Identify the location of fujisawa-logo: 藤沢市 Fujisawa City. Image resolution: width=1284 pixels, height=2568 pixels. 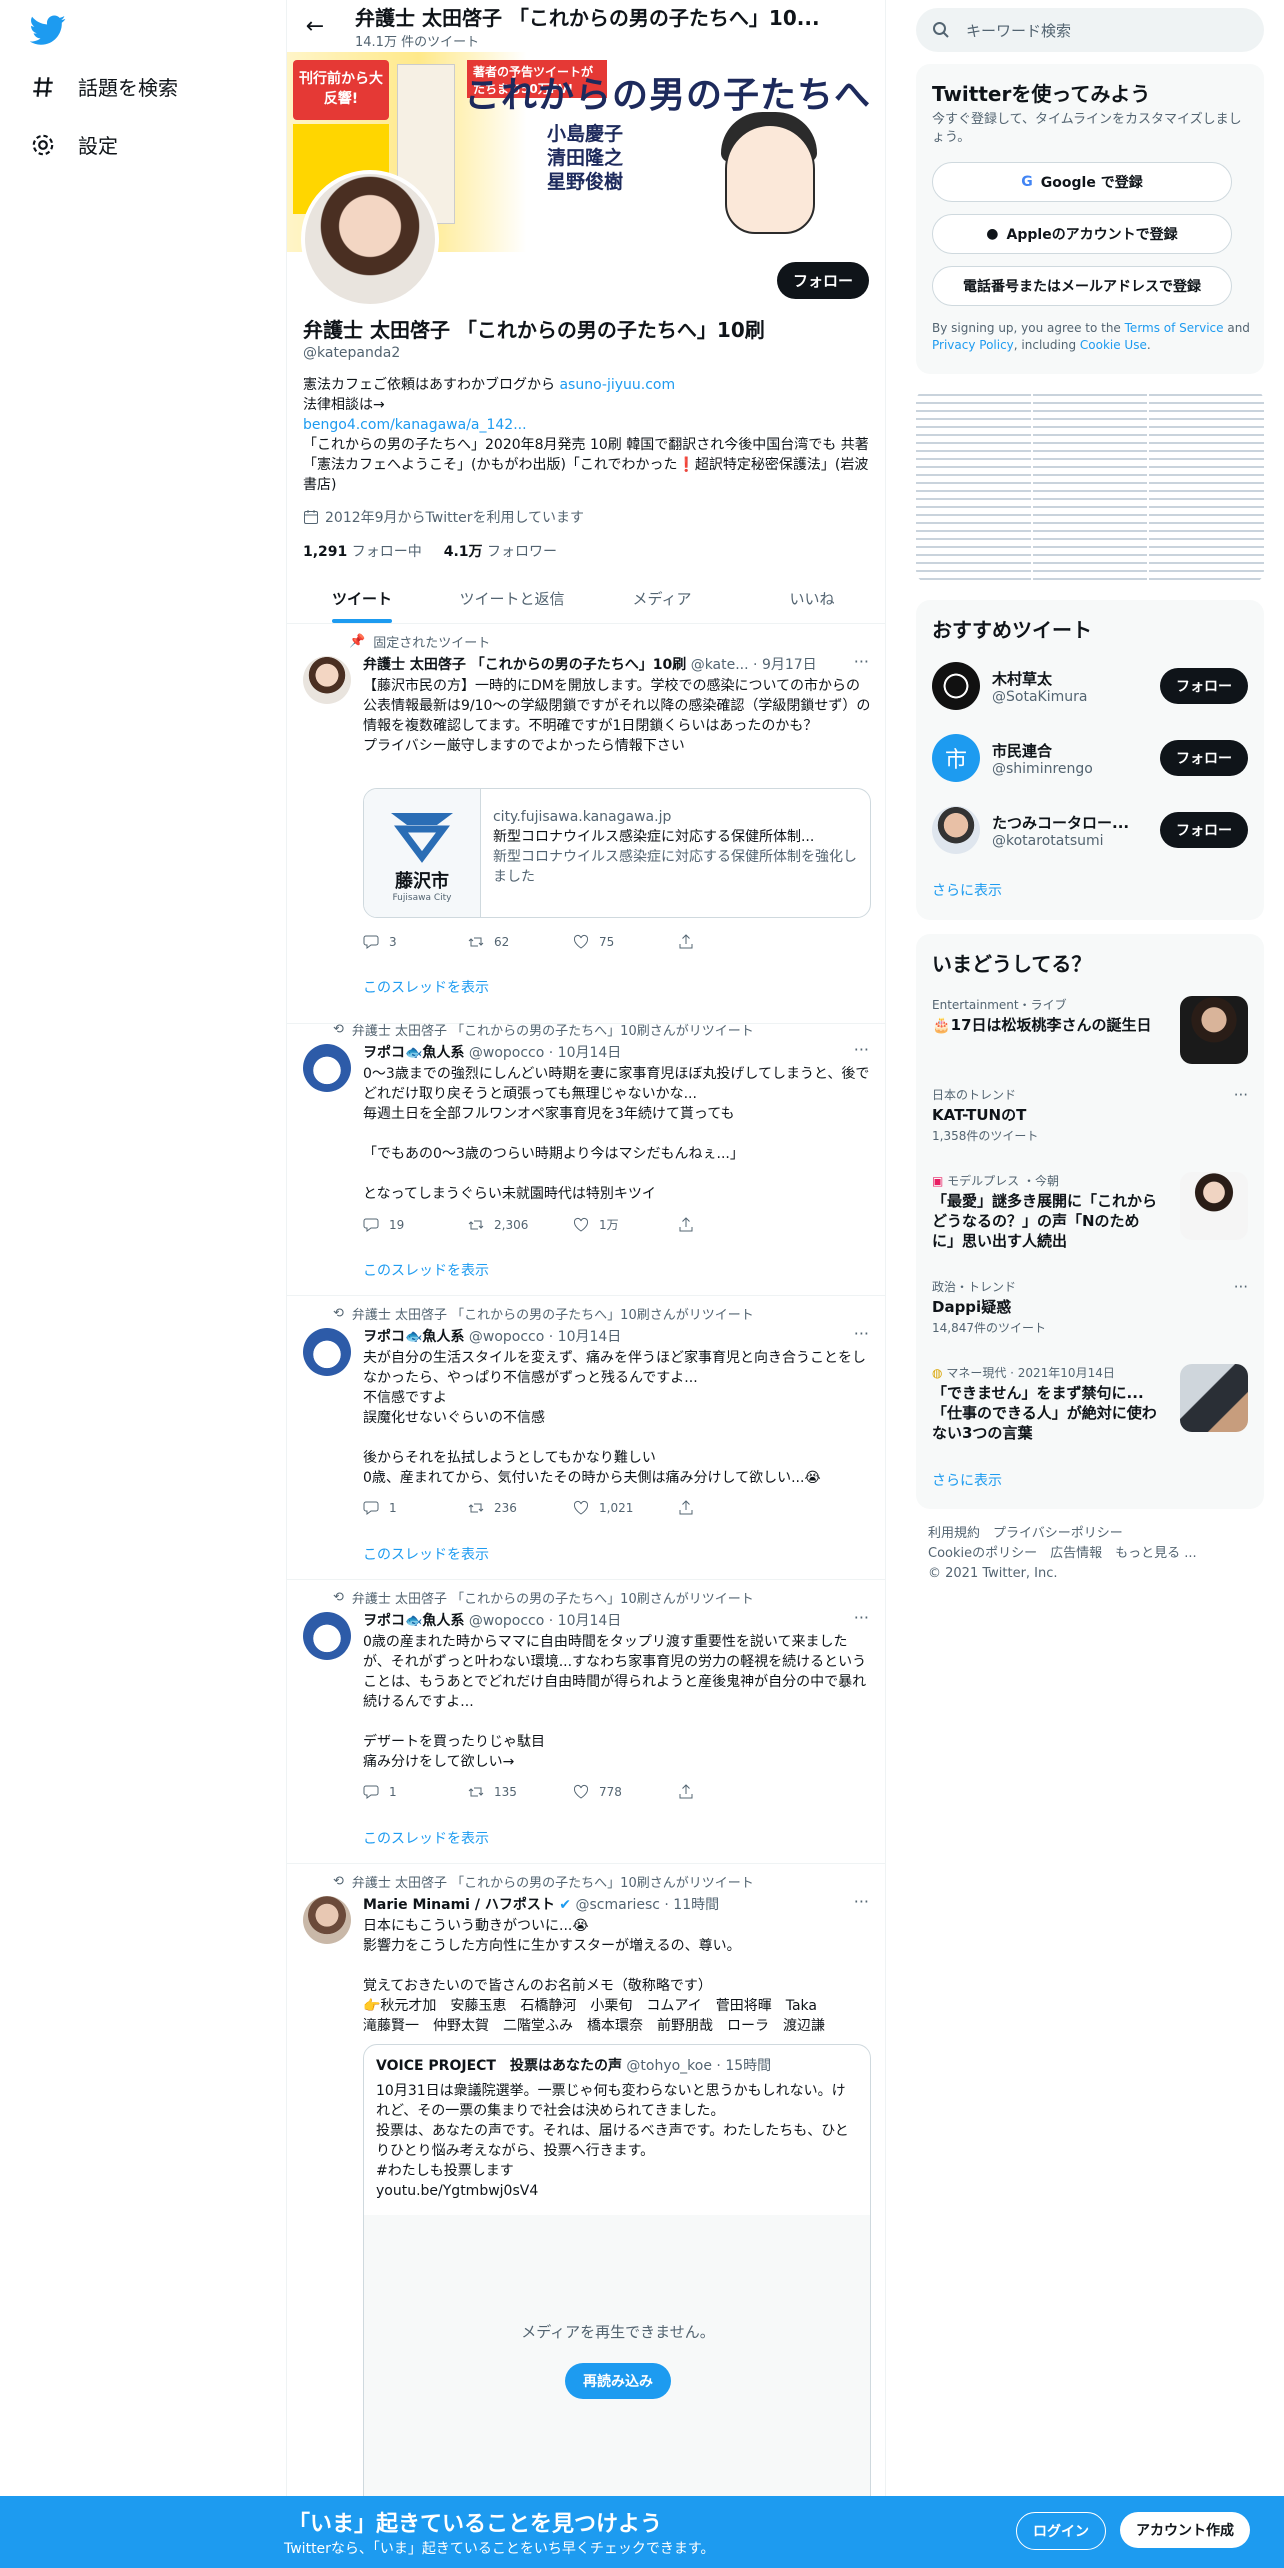
(422, 853).